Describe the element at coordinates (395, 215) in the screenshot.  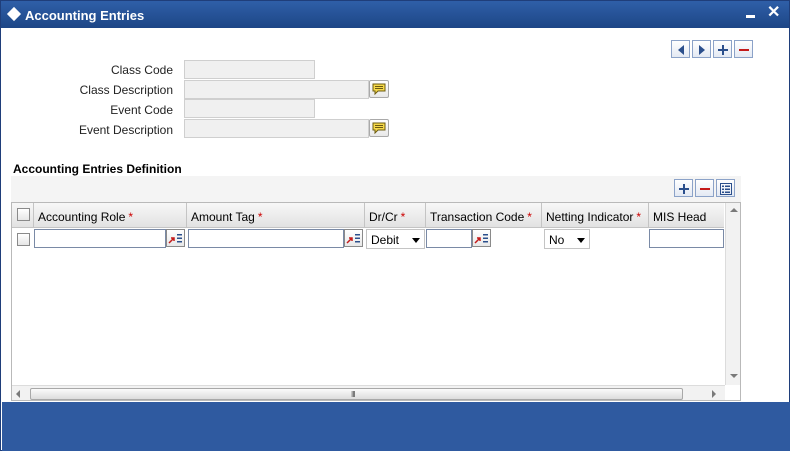
I see `col-dr-cr: Dr/Cr *` at that location.